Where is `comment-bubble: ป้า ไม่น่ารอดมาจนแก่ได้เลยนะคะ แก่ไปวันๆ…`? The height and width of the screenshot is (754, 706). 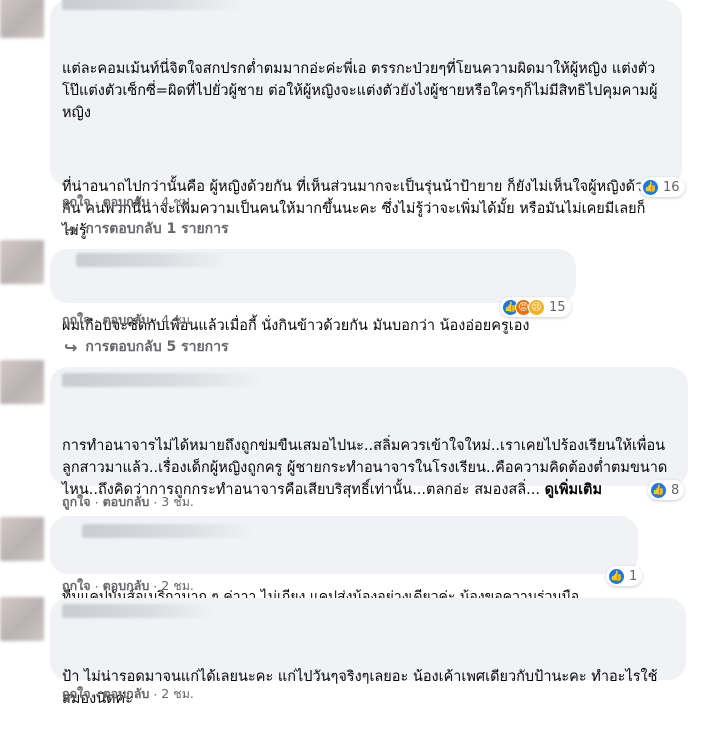 comment-bubble: ป้า ไม่น่ารอดมาจนแก่ได้เลยนะคะ แก่ไปวันๆ… is located at coordinates (368, 652).